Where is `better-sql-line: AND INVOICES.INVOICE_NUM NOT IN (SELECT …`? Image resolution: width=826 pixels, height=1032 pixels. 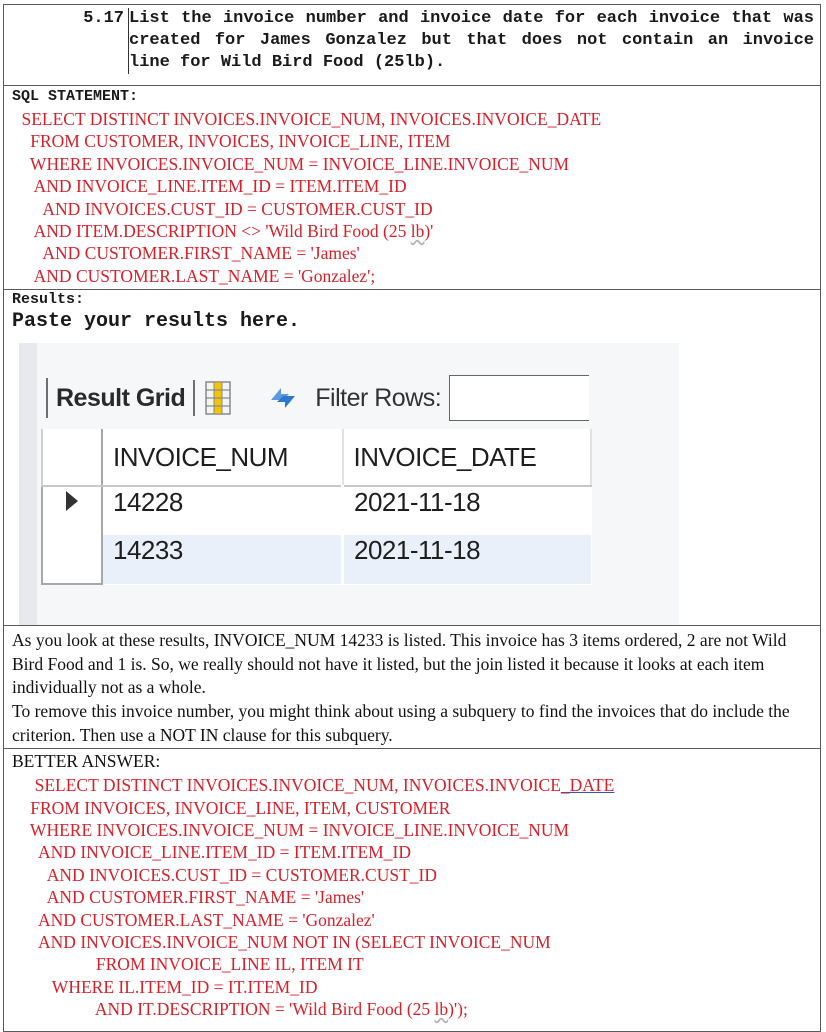
better-sql-line: AND INVOICES.INVOICE_NUM NOT IN (SELECT … is located at coordinates (277, 942).